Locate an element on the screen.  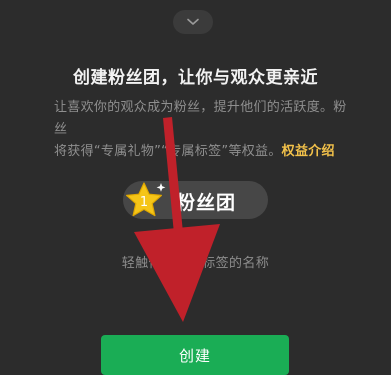
chevron-down-icon is located at coordinates (193, 21).